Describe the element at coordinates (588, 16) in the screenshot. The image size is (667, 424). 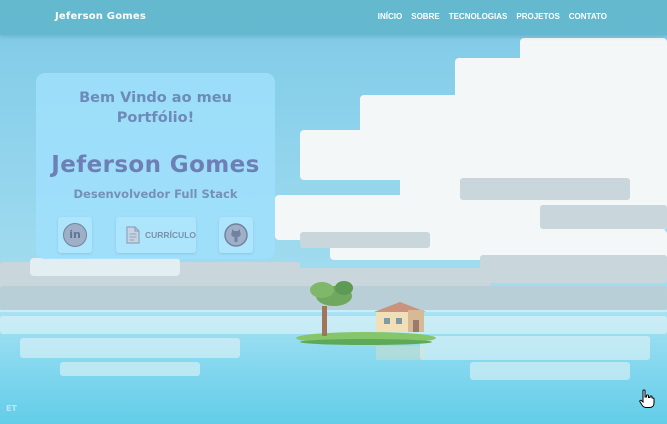
I see `nav-link-contato: CONTATO` at that location.